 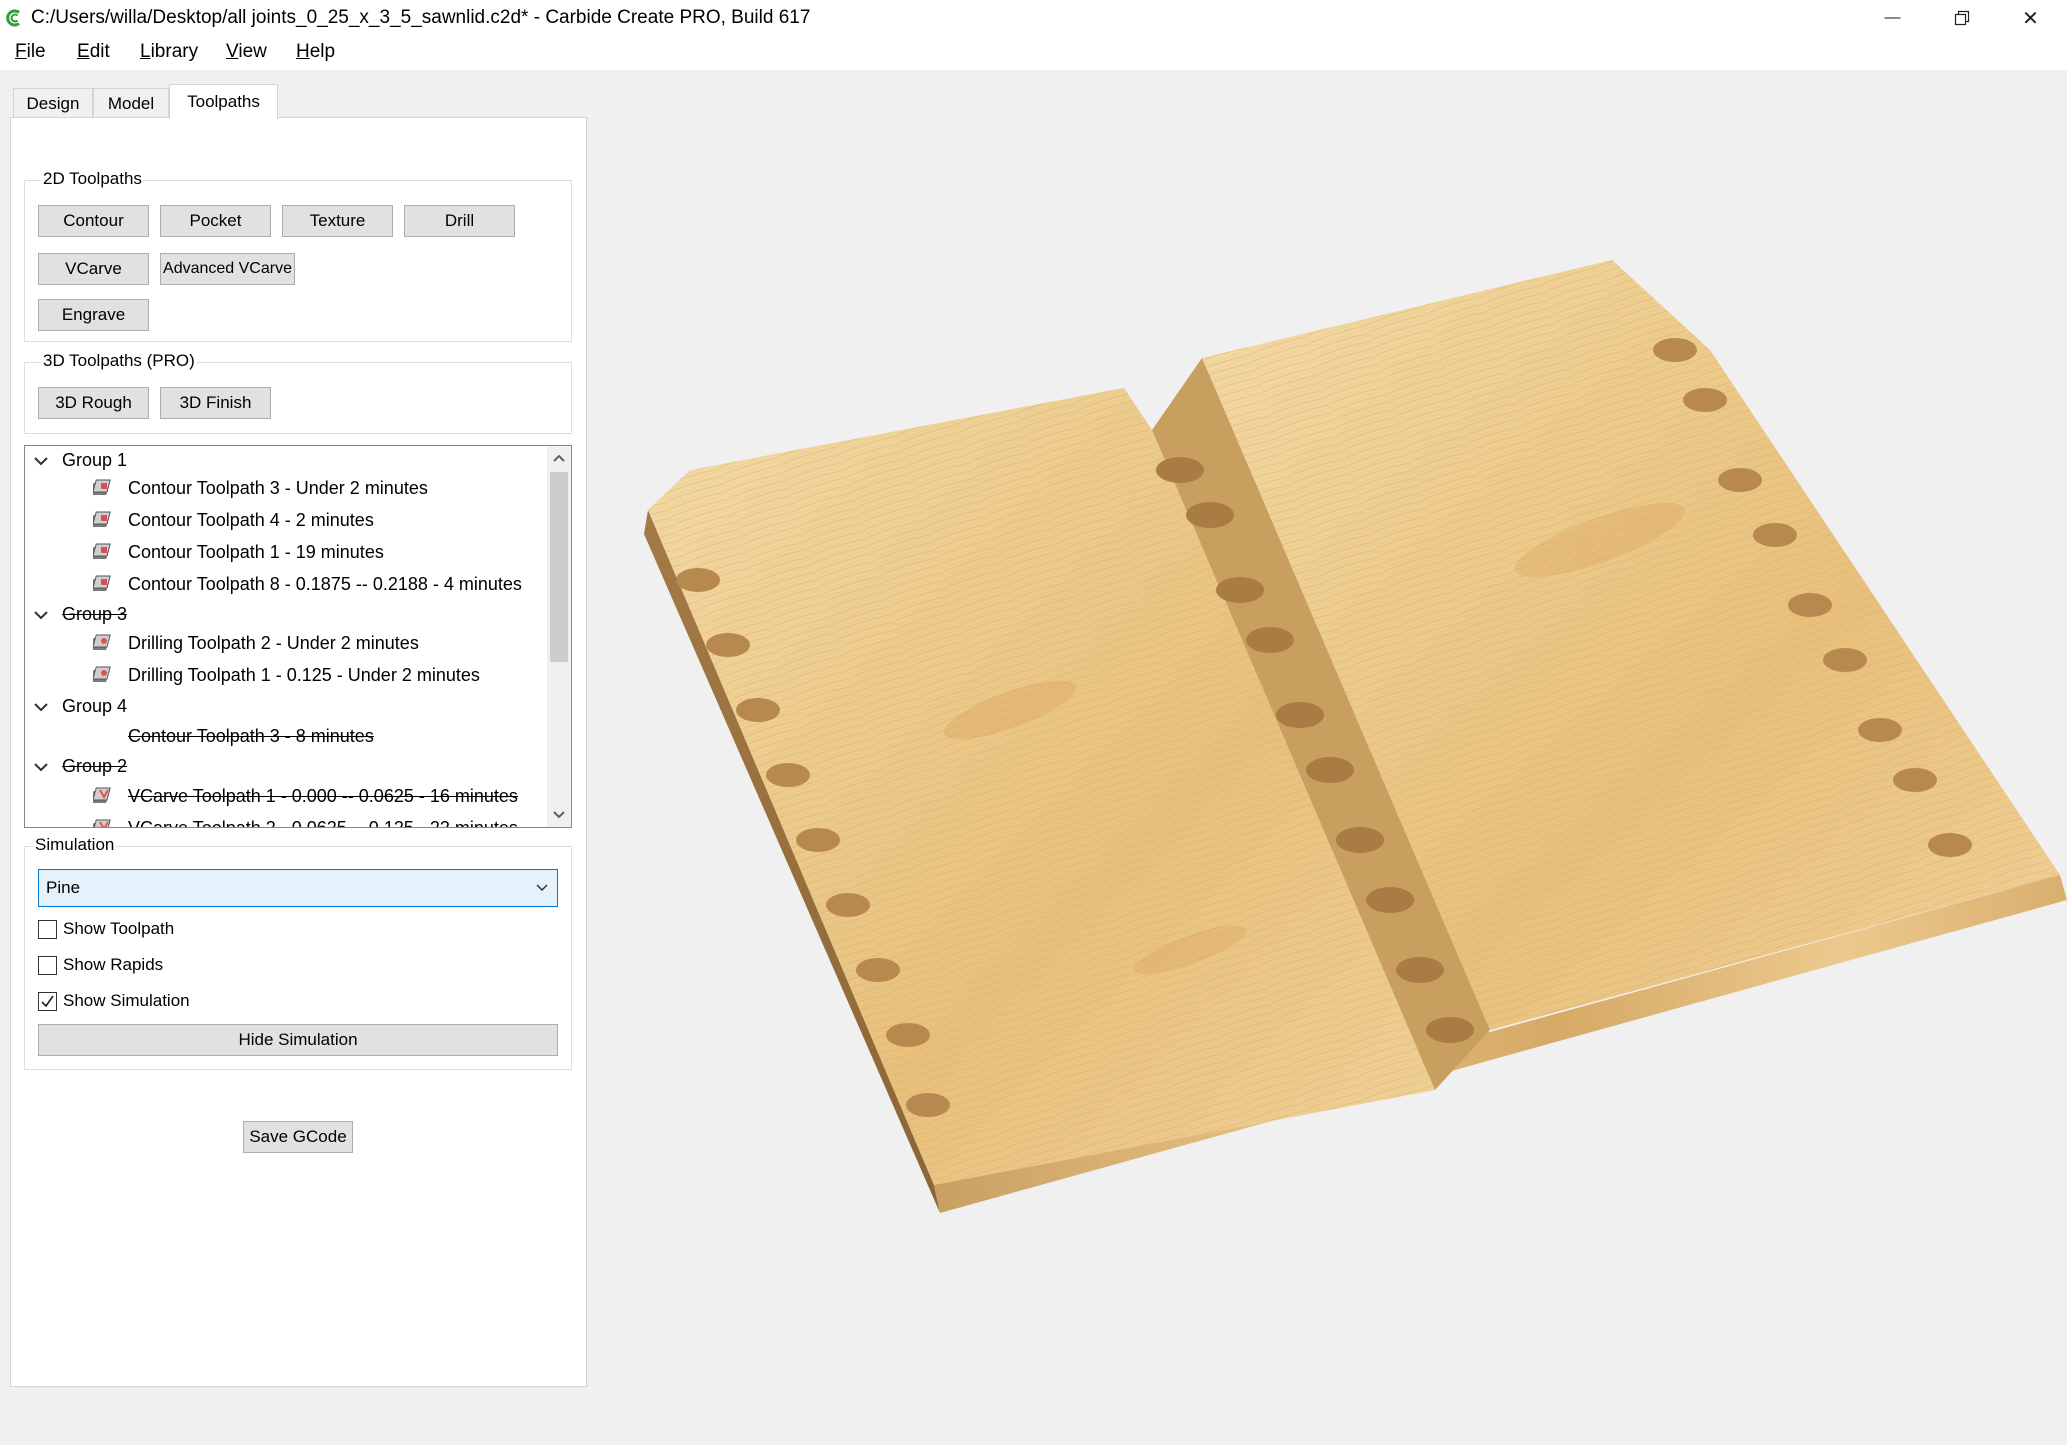 What do you see at coordinates (278, 488) in the screenshot?
I see `tree-item-contour-3: Contour Toolpath 3 - Under 2 minutes` at bounding box center [278, 488].